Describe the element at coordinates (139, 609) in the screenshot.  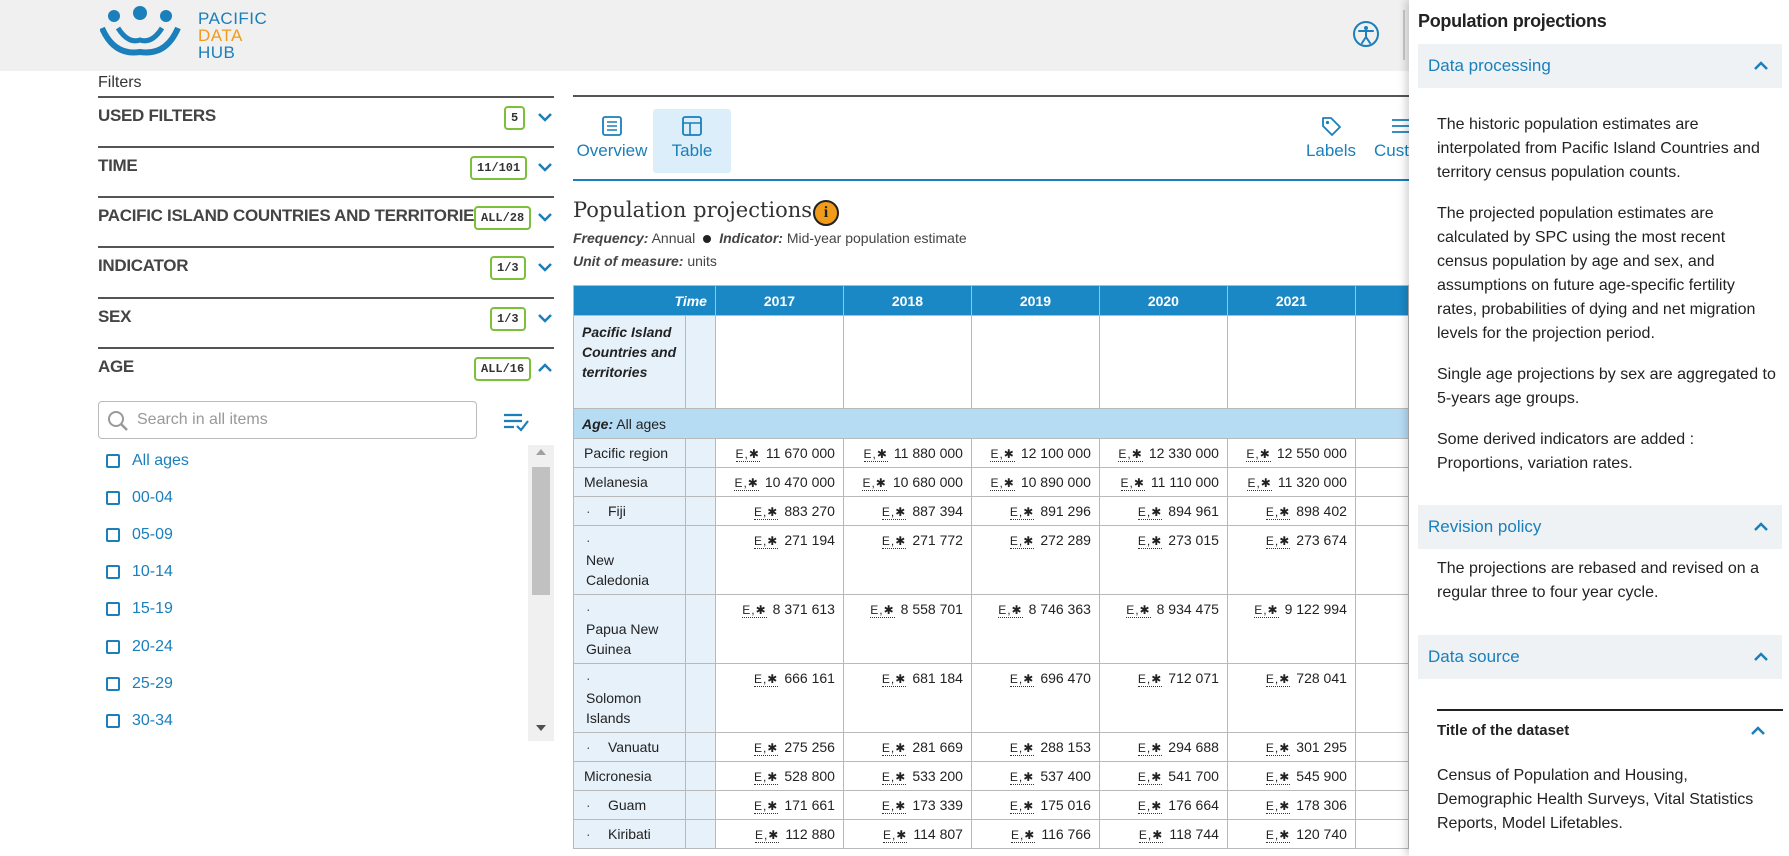
I see `age-item-15-19: 15-19` at that location.